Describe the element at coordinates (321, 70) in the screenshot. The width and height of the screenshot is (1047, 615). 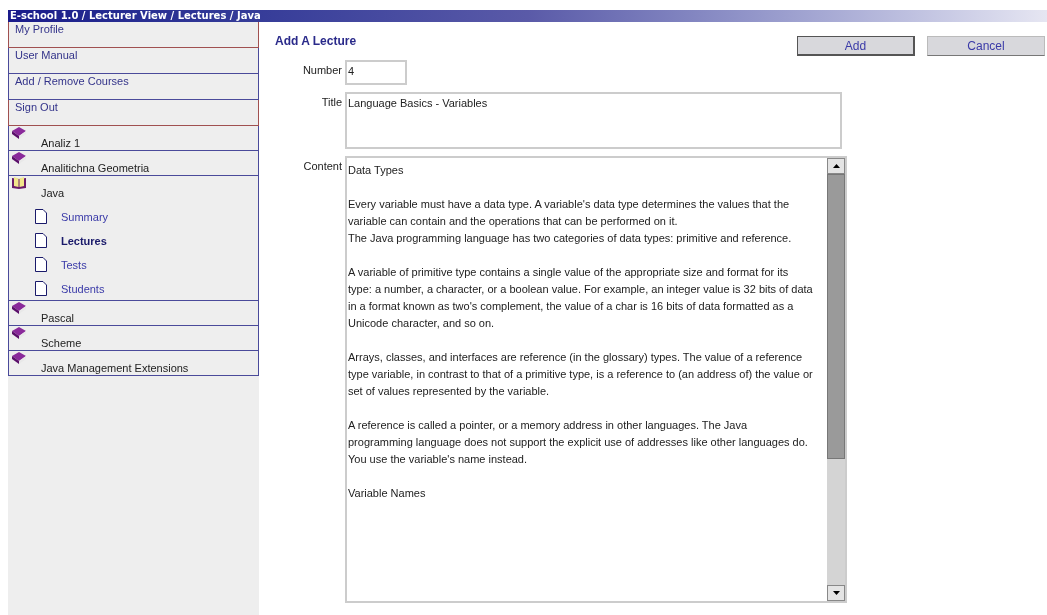
I see `field-label: Number` at that location.